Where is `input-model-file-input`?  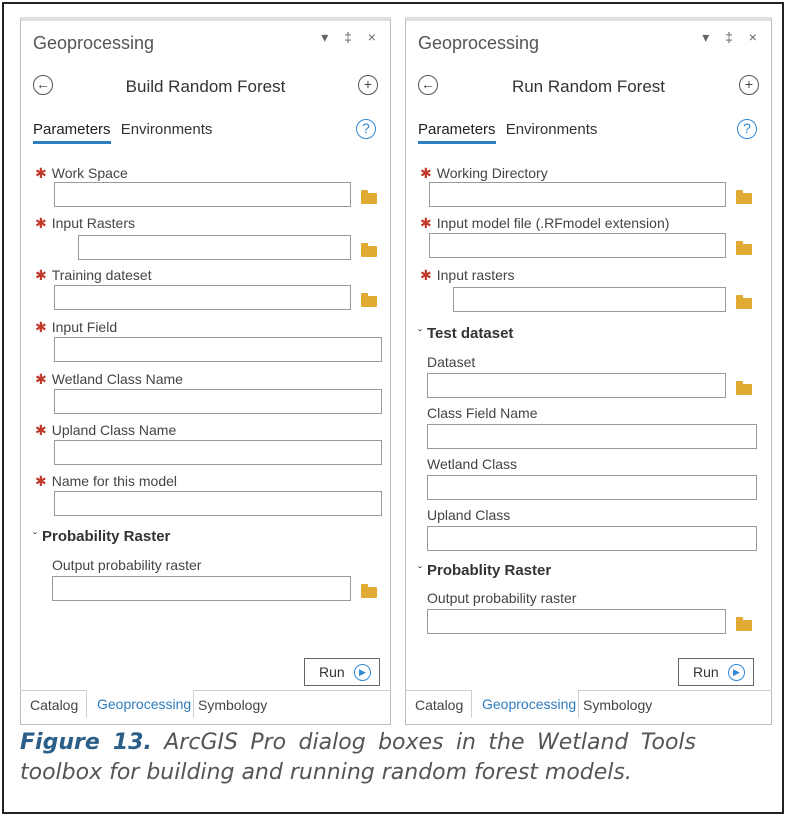 input-model-file-input is located at coordinates (577, 245).